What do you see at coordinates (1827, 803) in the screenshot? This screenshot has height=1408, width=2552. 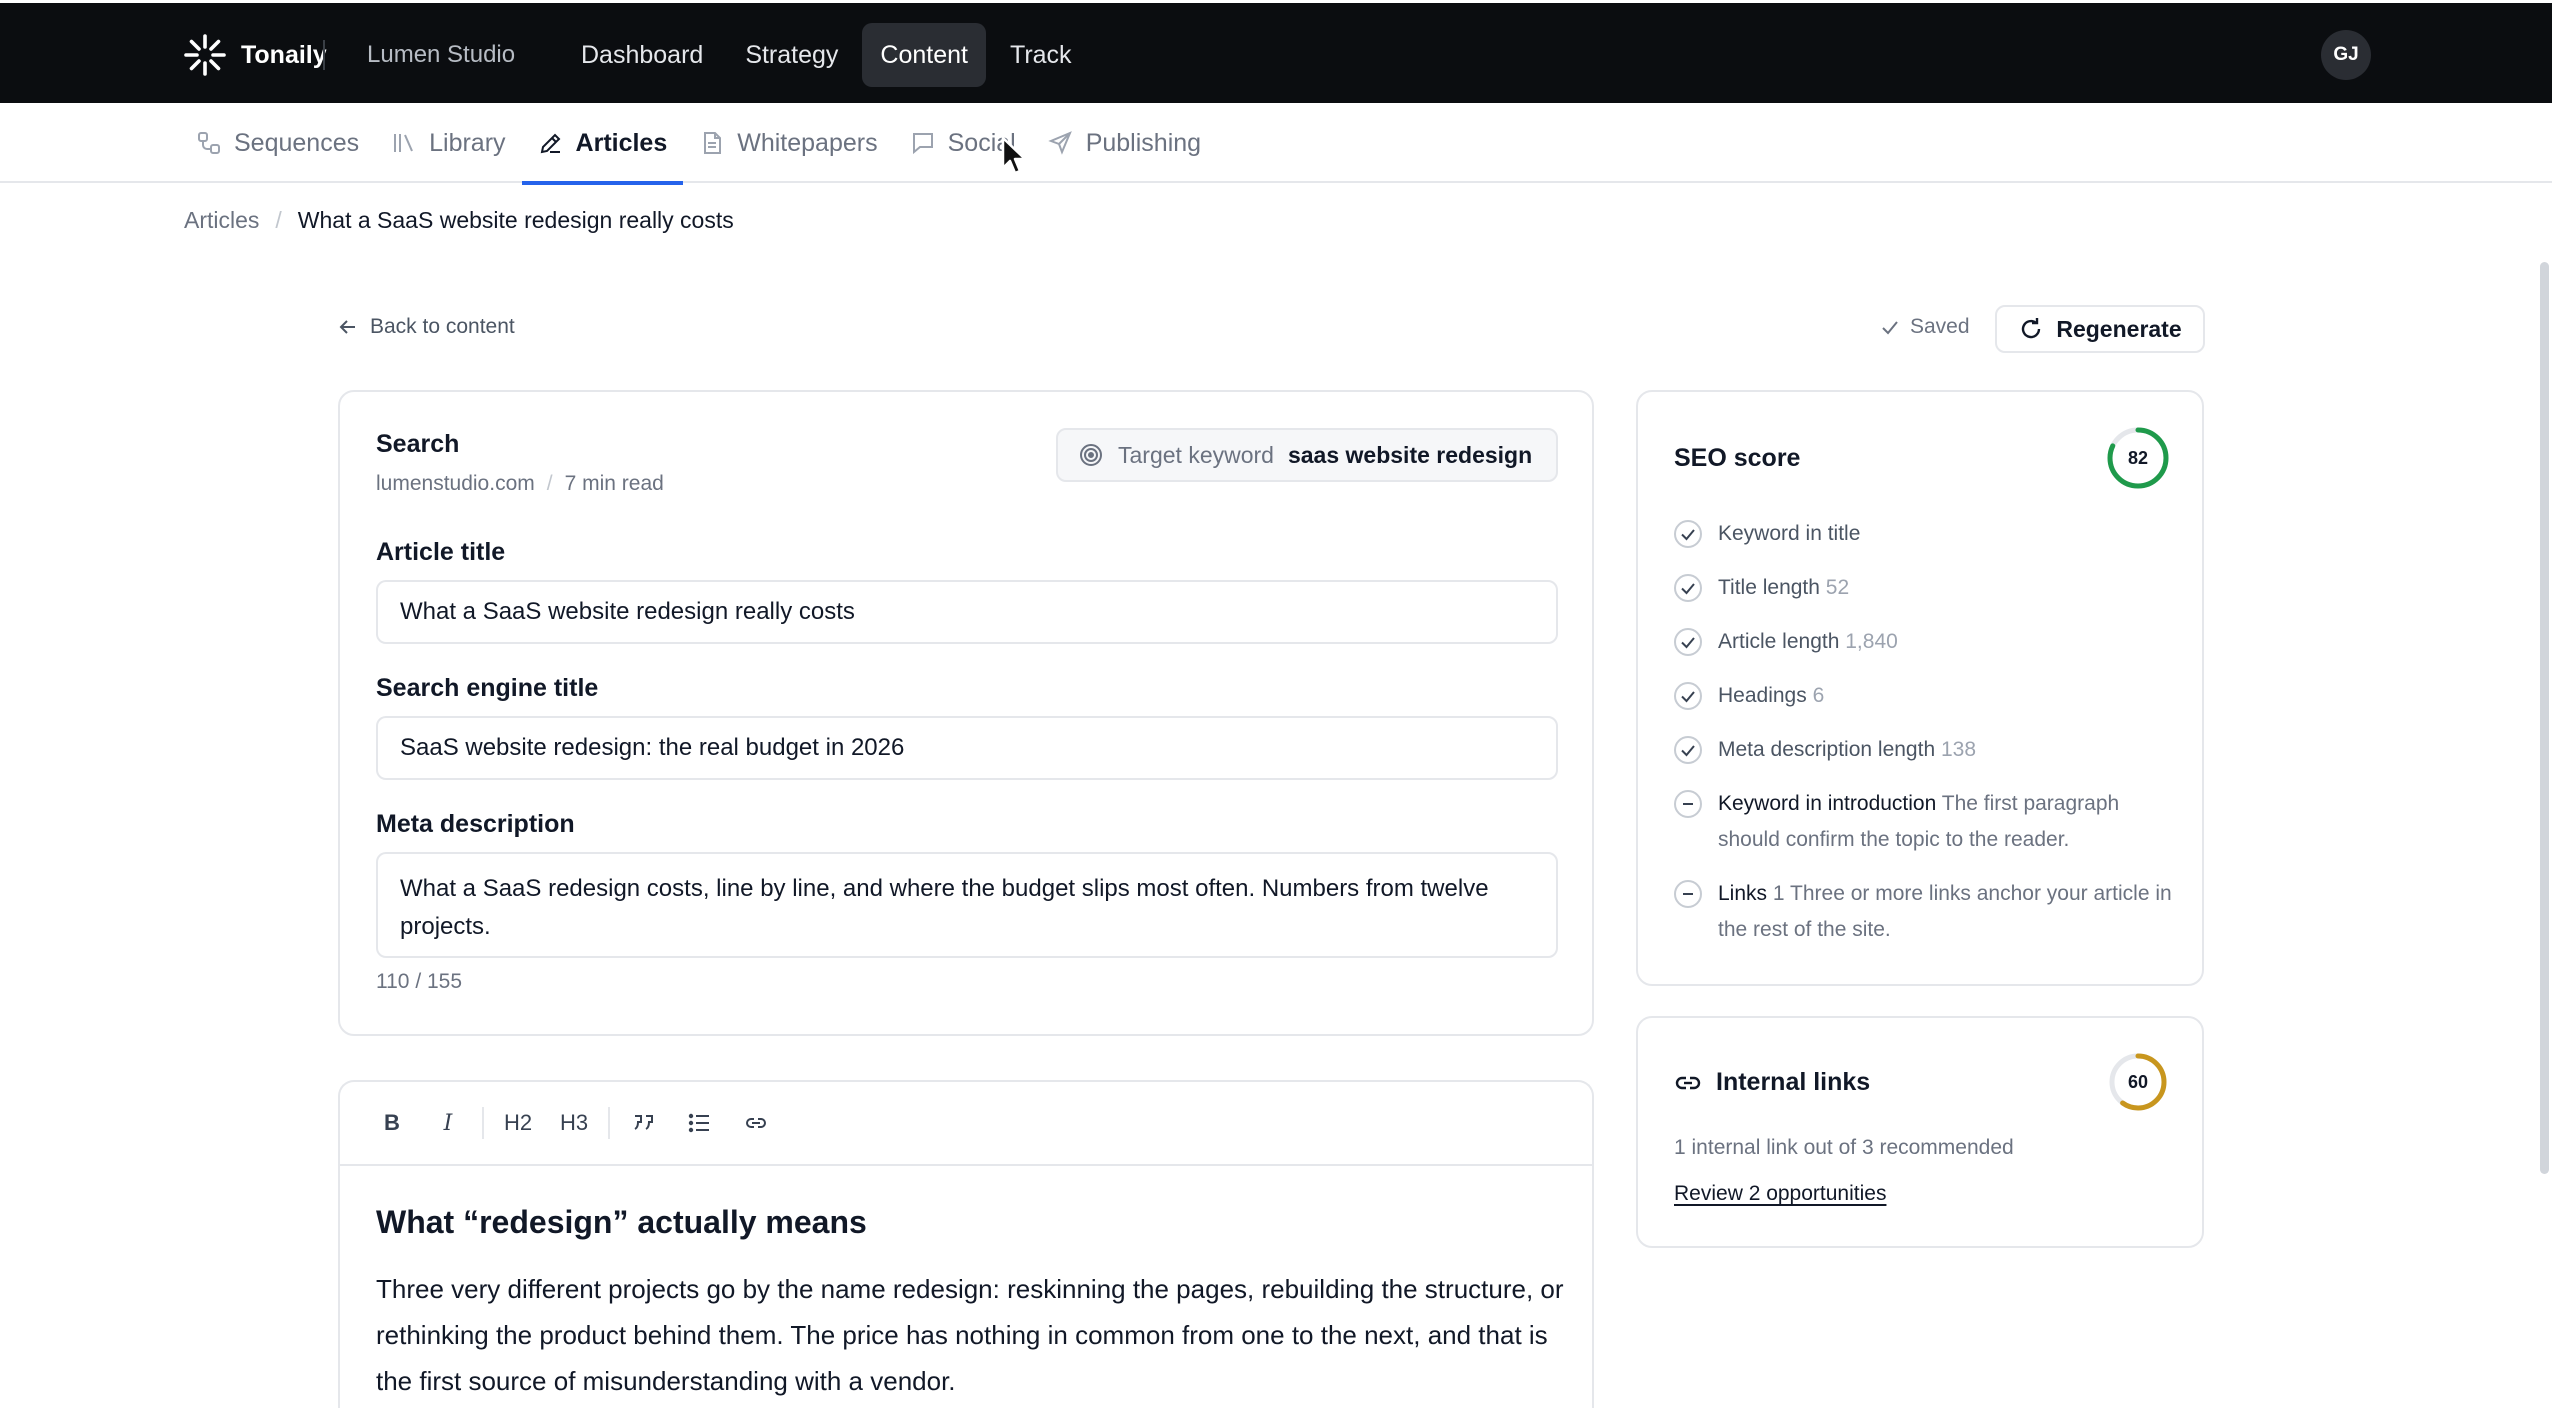 I see `seo-check-label: Keyword in introduction` at bounding box center [1827, 803].